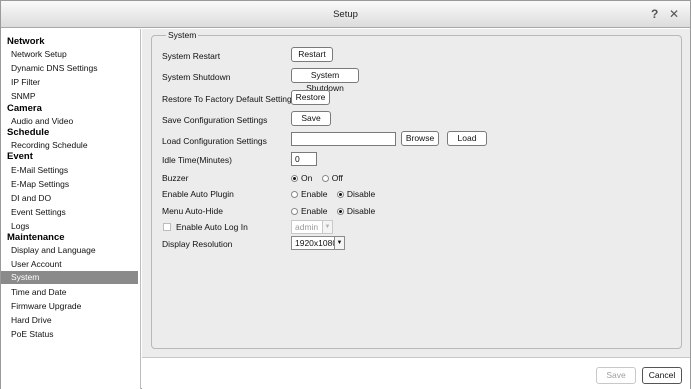  Describe the element at coordinates (71, 292) in the screenshot. I see `sidebar-item-time-date: Time and Date` at that location.